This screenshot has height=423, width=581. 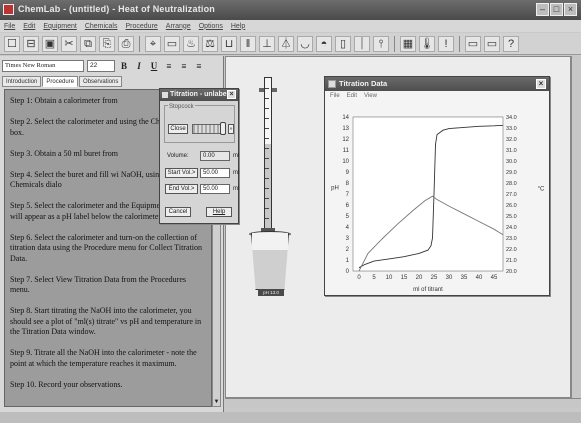 I want to click on data-window-close-icon: ×, so click(x=541, y=84).